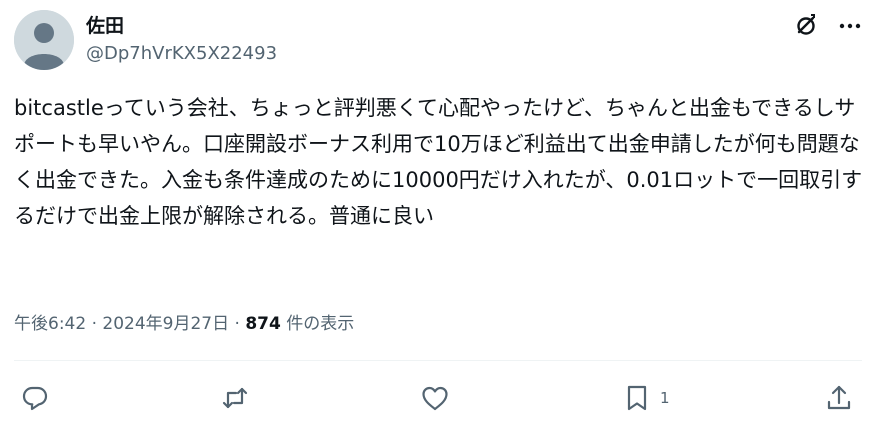 The width and height of the screenshot is (876, 427). I want to click on tweet-meta: 午後6:42 · 2024年9月27日 · 874 件の表示, so click(184, 324).